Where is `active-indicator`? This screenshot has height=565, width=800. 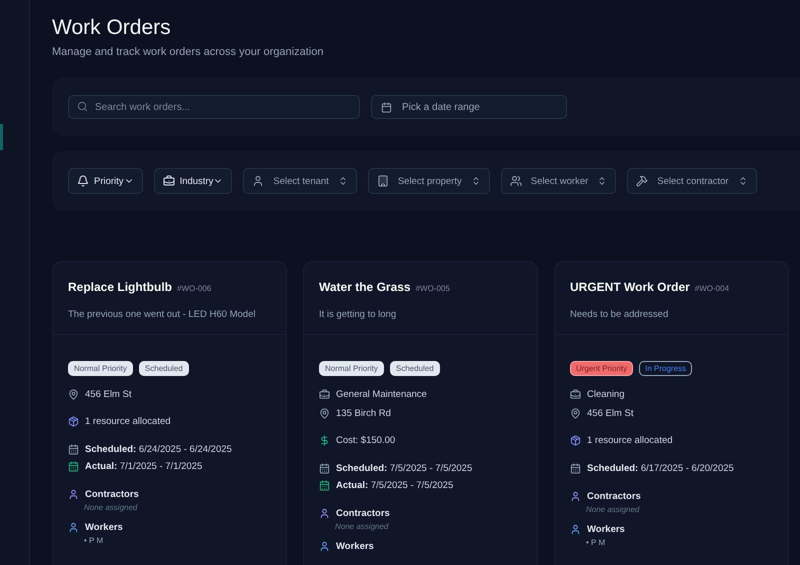
active-indicator is located at coordinates (1, 137).